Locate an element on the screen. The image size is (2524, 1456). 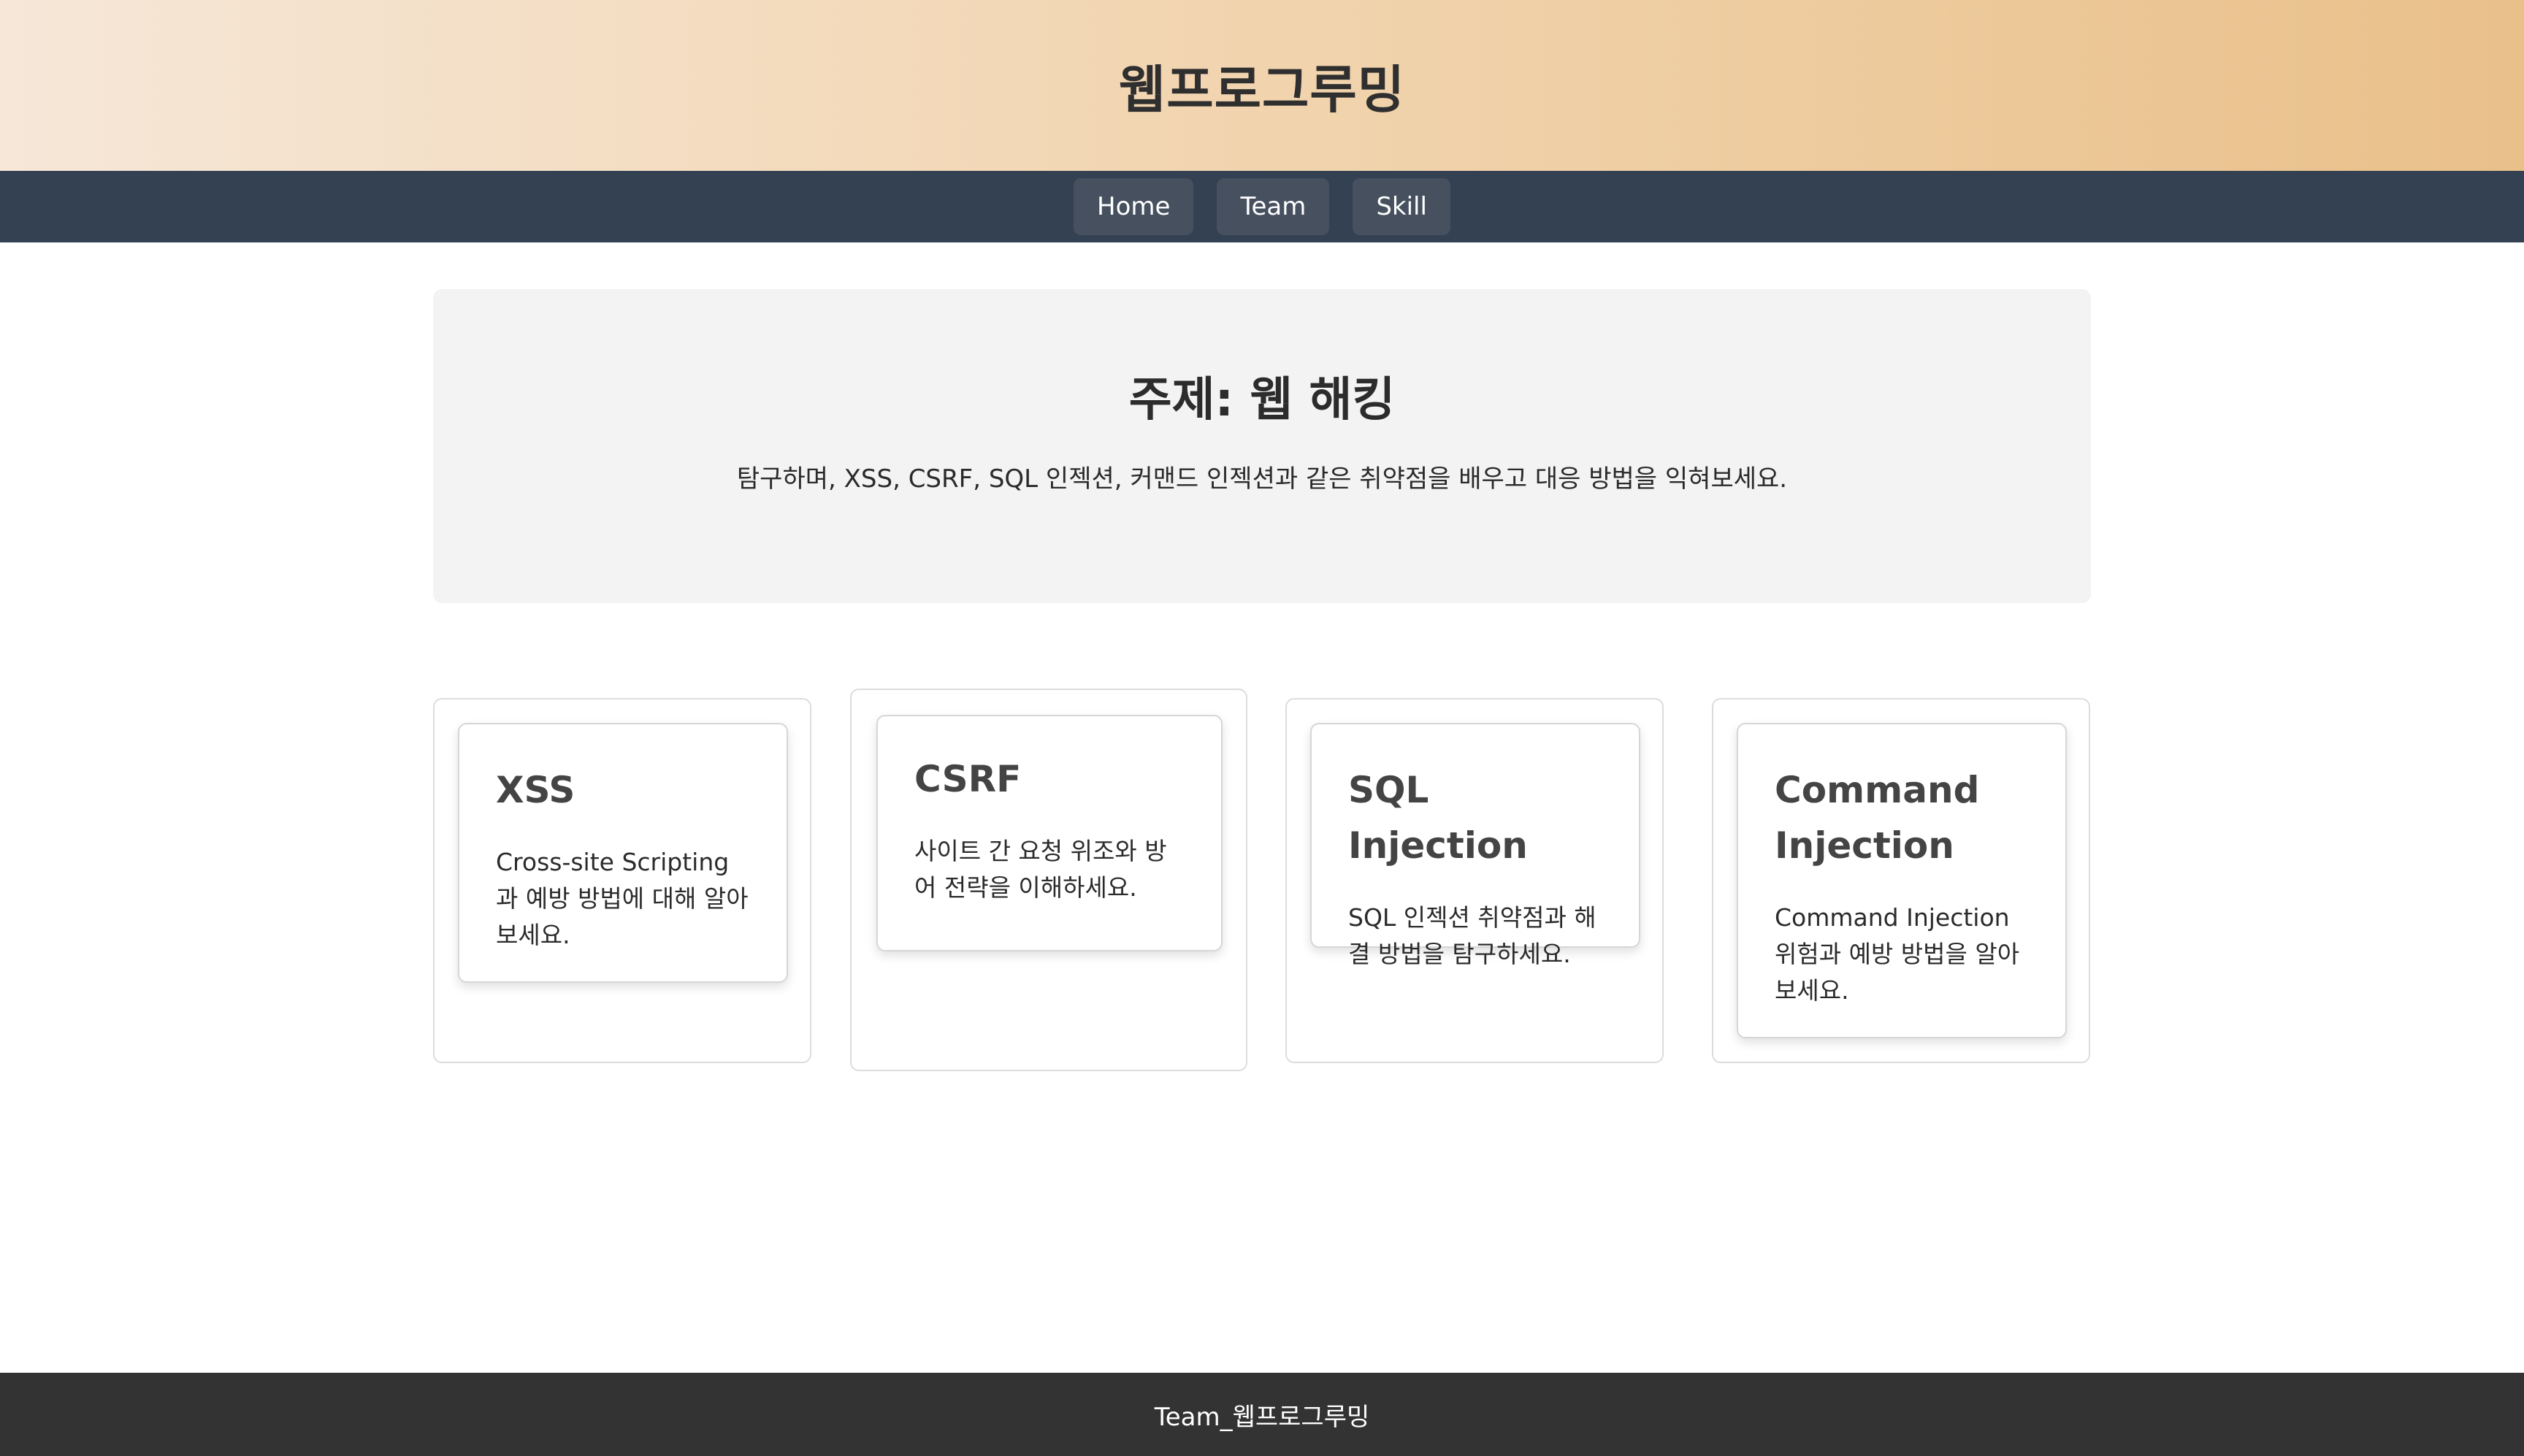
hero-title: 주제: 웹 해킹 is located at coordinates (1262, 400).